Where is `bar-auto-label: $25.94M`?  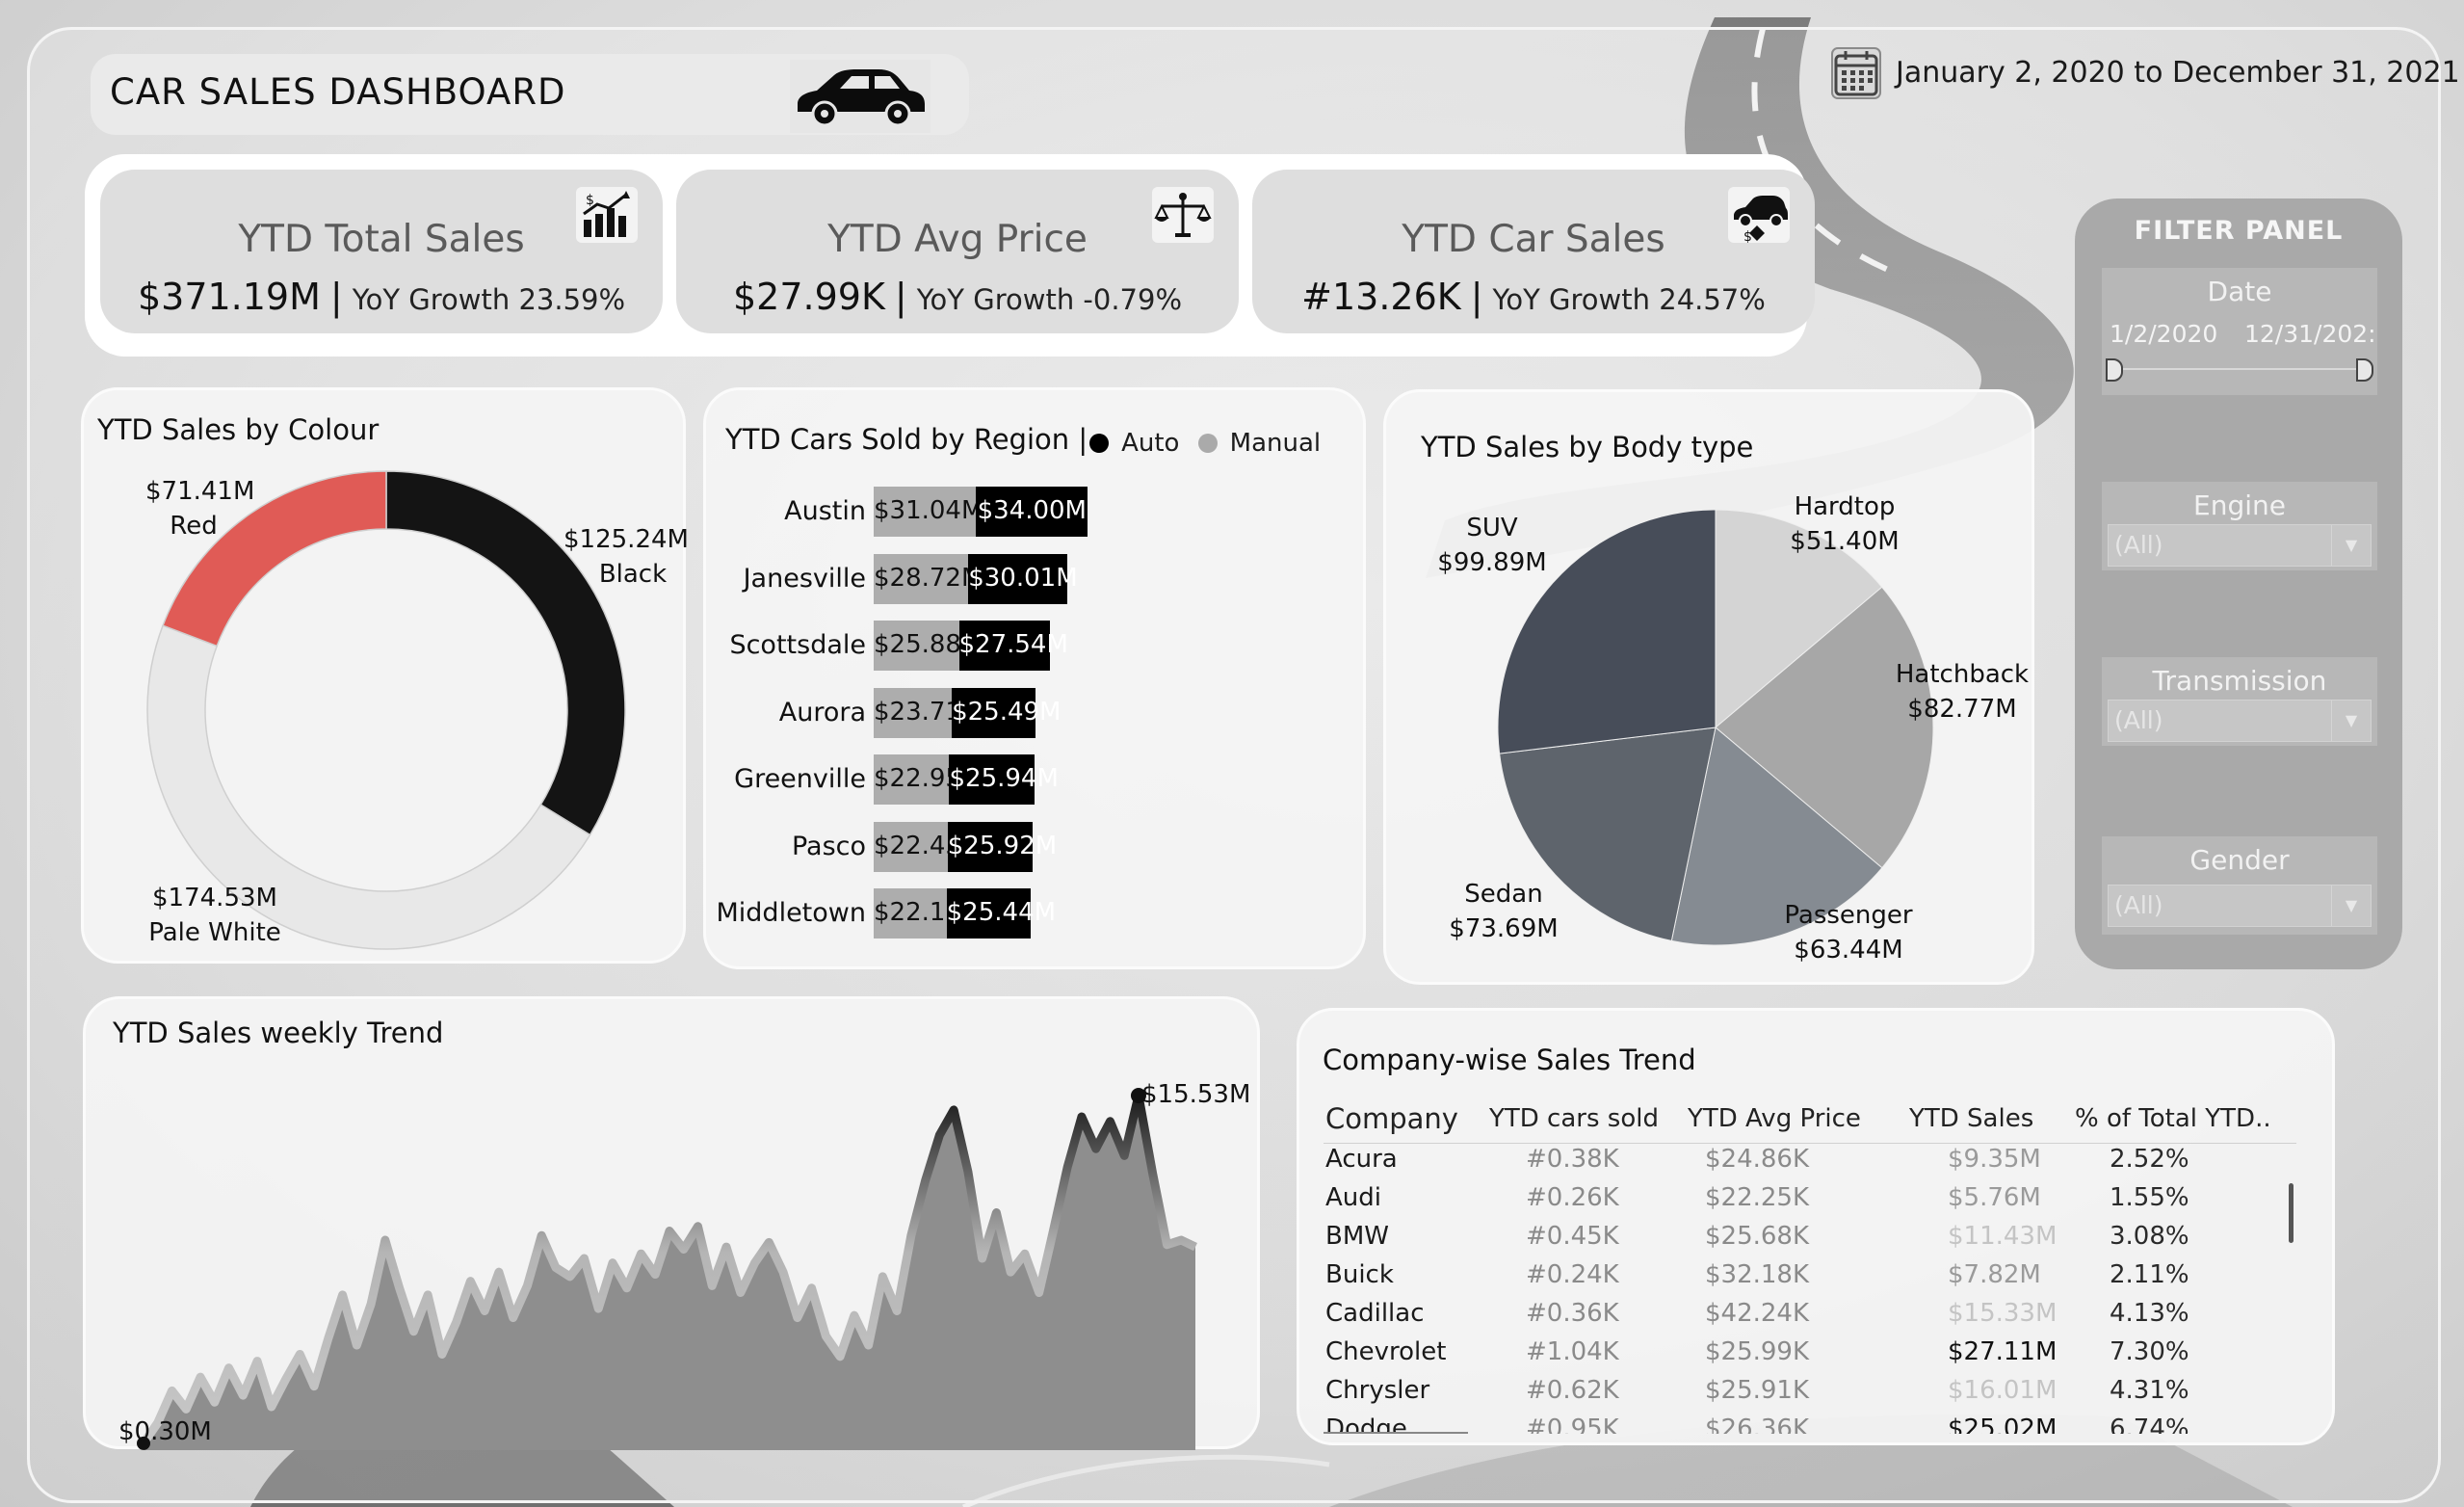 bar-auto-label: $25.94M is located at coordinates (1004, 778).